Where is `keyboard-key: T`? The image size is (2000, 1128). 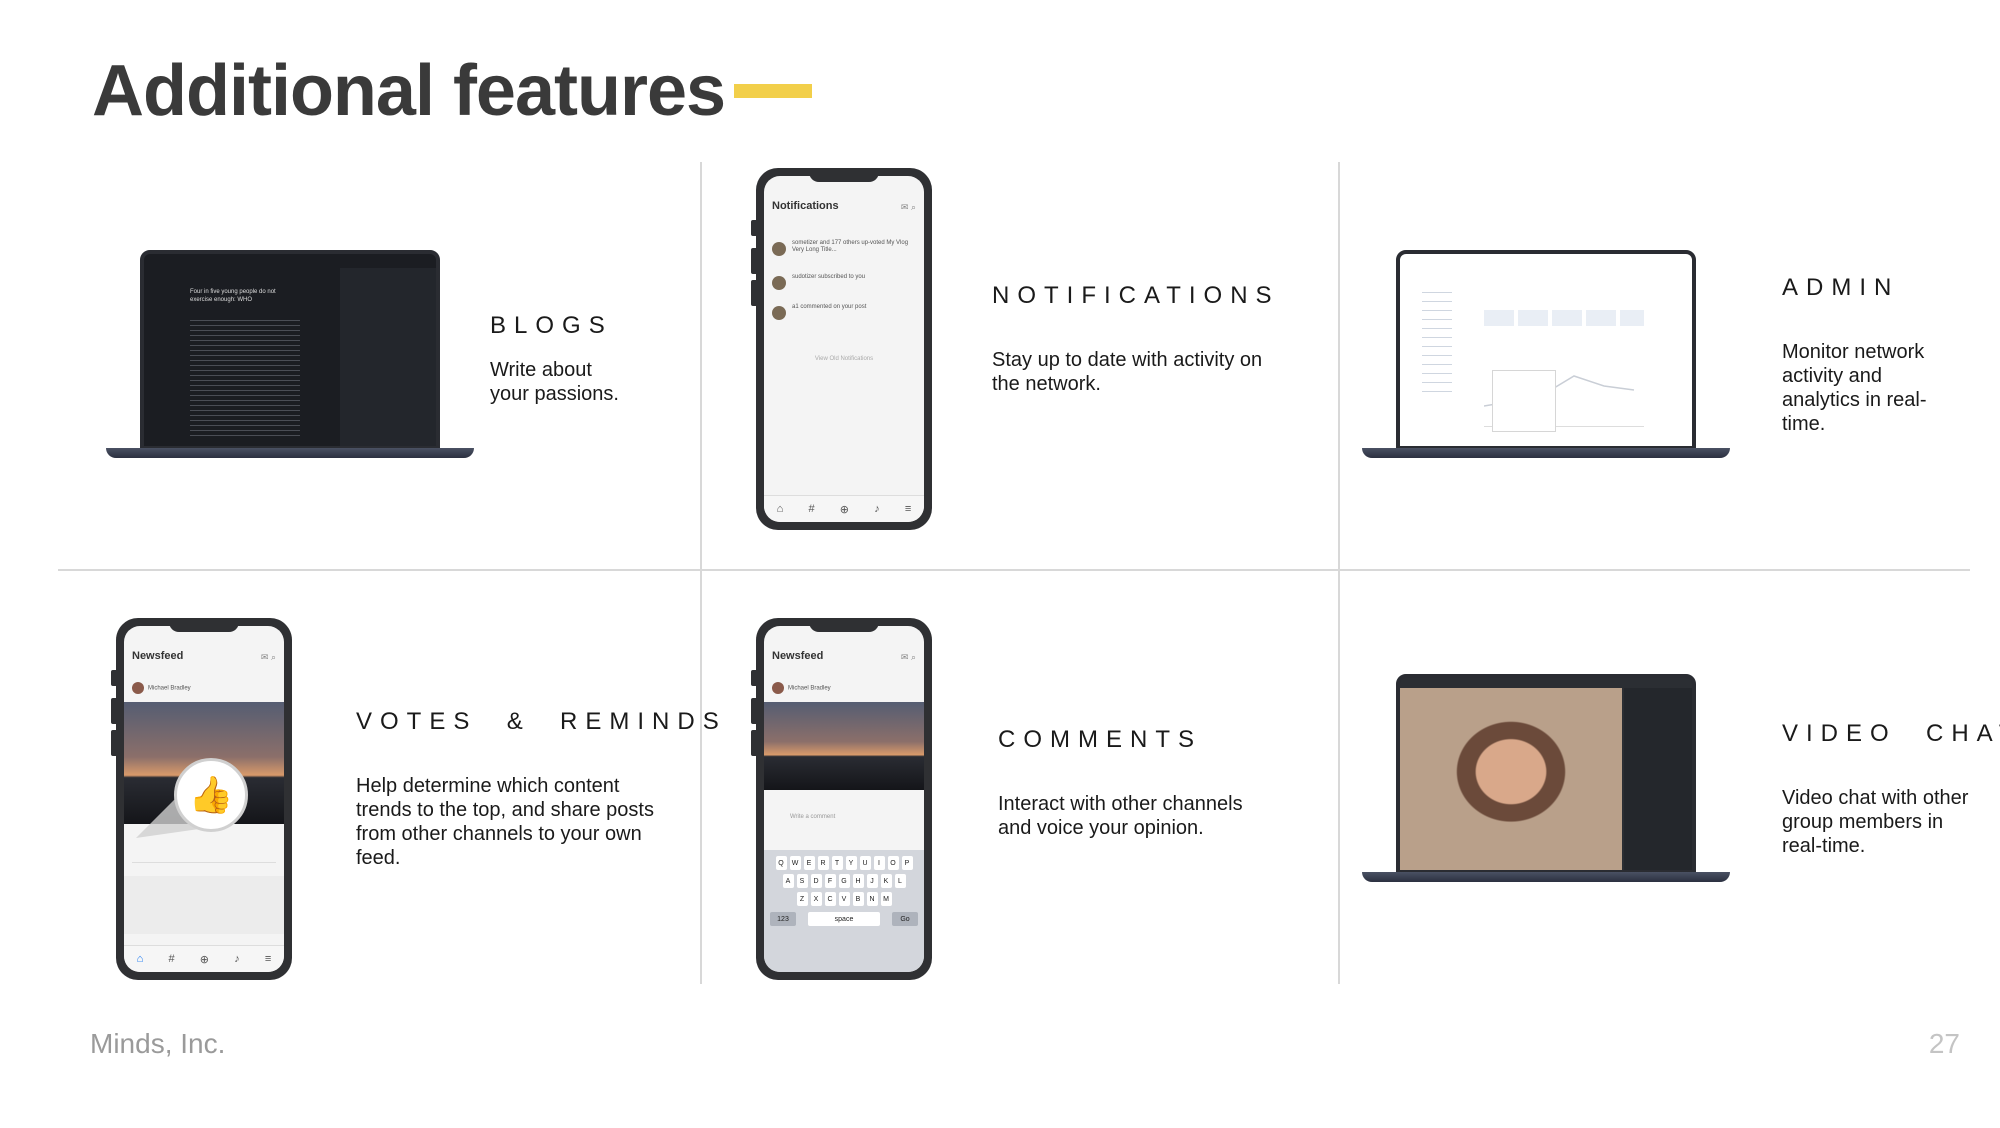 keyboard-key: T is located at coordinates (837, 863).